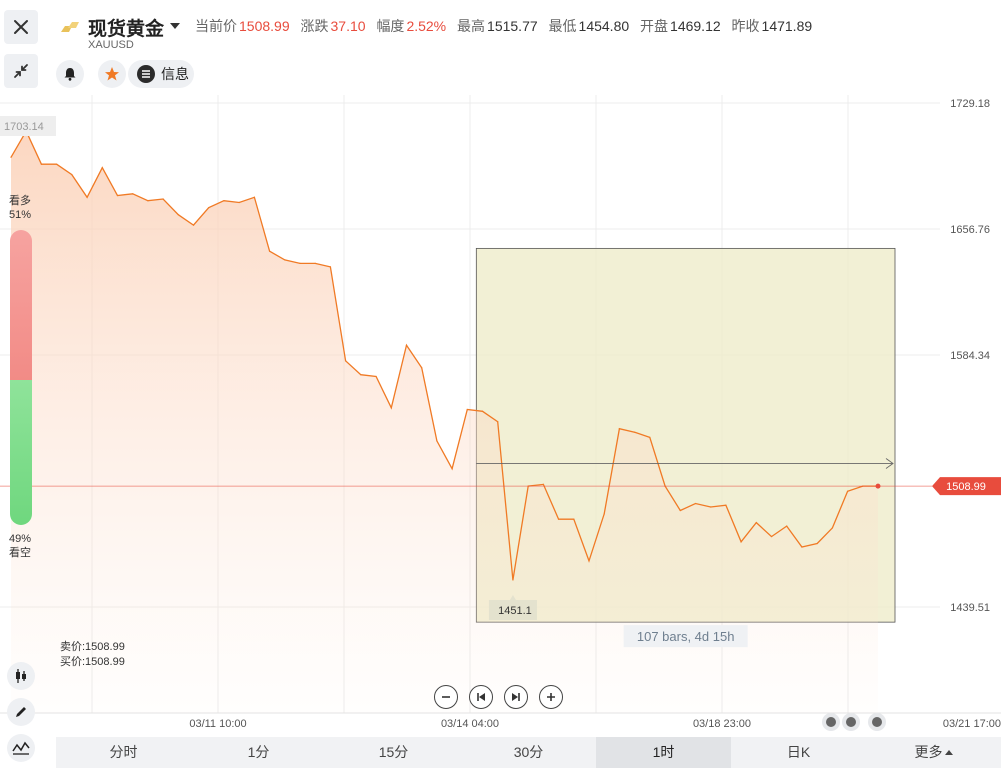  Describe the element at coordinates (123, 752) in the screenshot. I see `tab-period-timeshare: 分时` at that location.